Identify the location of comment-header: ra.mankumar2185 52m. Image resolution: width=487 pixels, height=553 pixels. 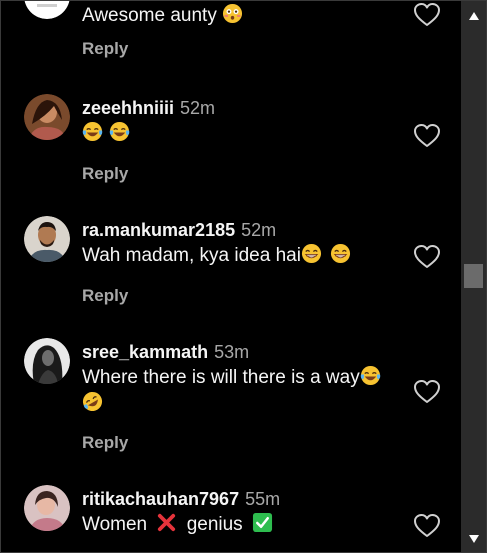
(247, 230).